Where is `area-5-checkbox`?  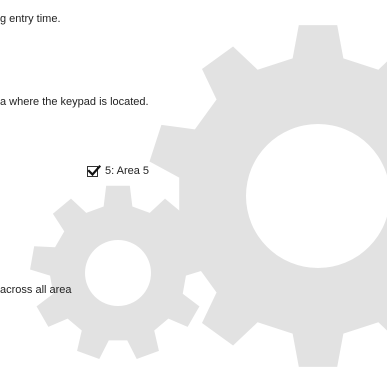 area-5-checkbox is located at coordinates (94, 170).